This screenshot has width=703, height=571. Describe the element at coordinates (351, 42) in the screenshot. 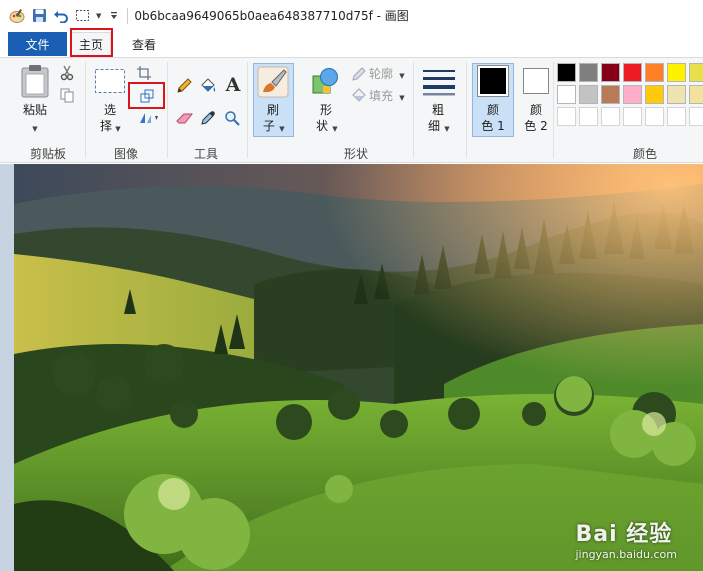

I see `ribbon-tab-bar: 文件 主页 查看` at that location.